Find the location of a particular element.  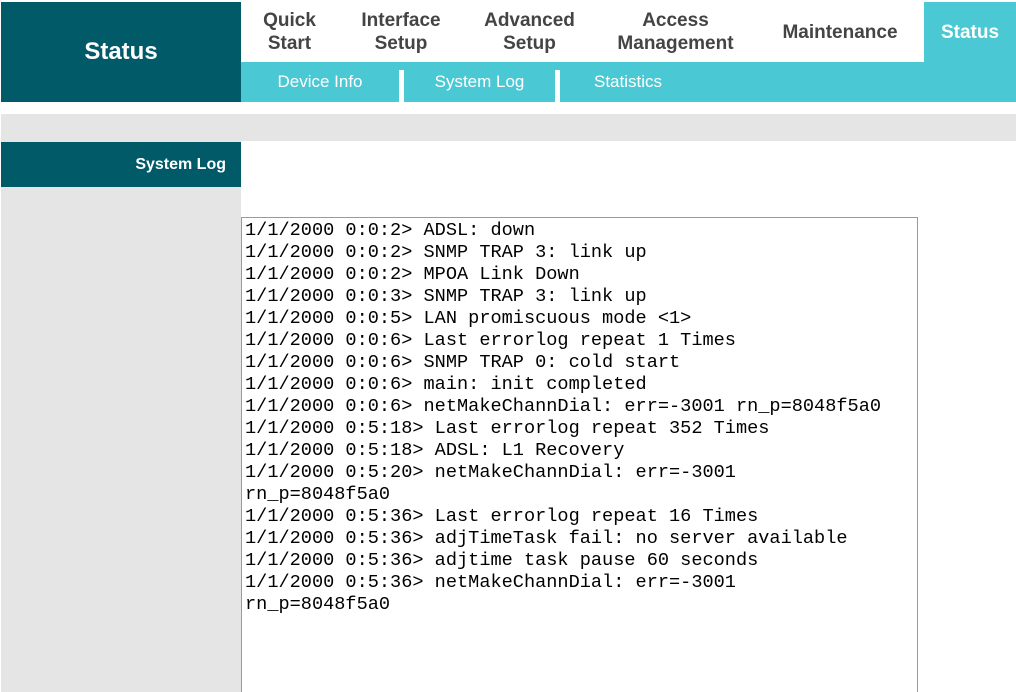

tab-interface-setup: Interface Setup is located at coordinates (401, 32).